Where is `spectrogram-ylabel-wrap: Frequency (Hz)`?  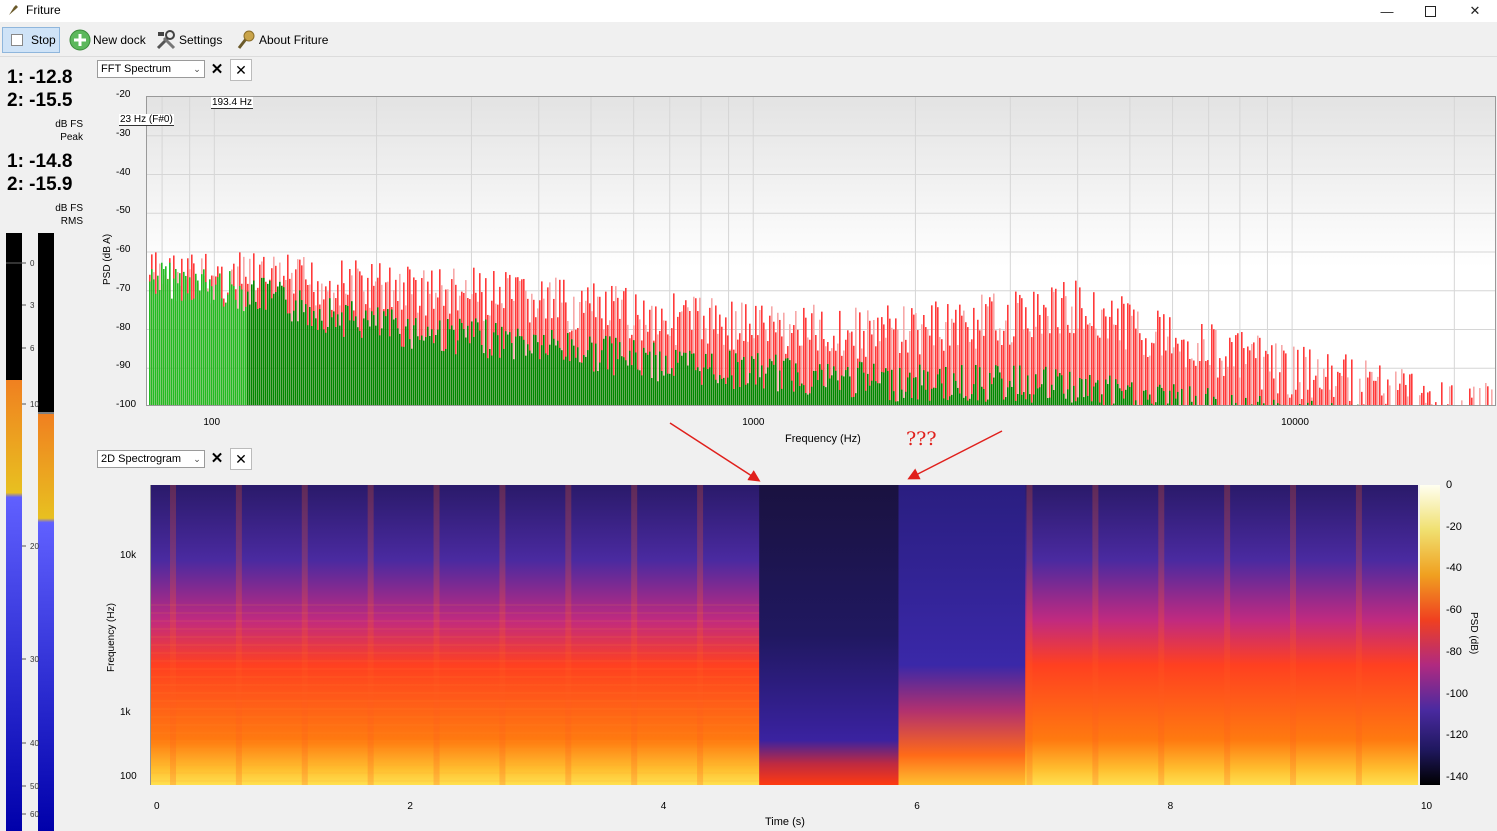 spectrogram-ylabel-wrap: Frequency (Hz) is located at coordinates (113, 643).